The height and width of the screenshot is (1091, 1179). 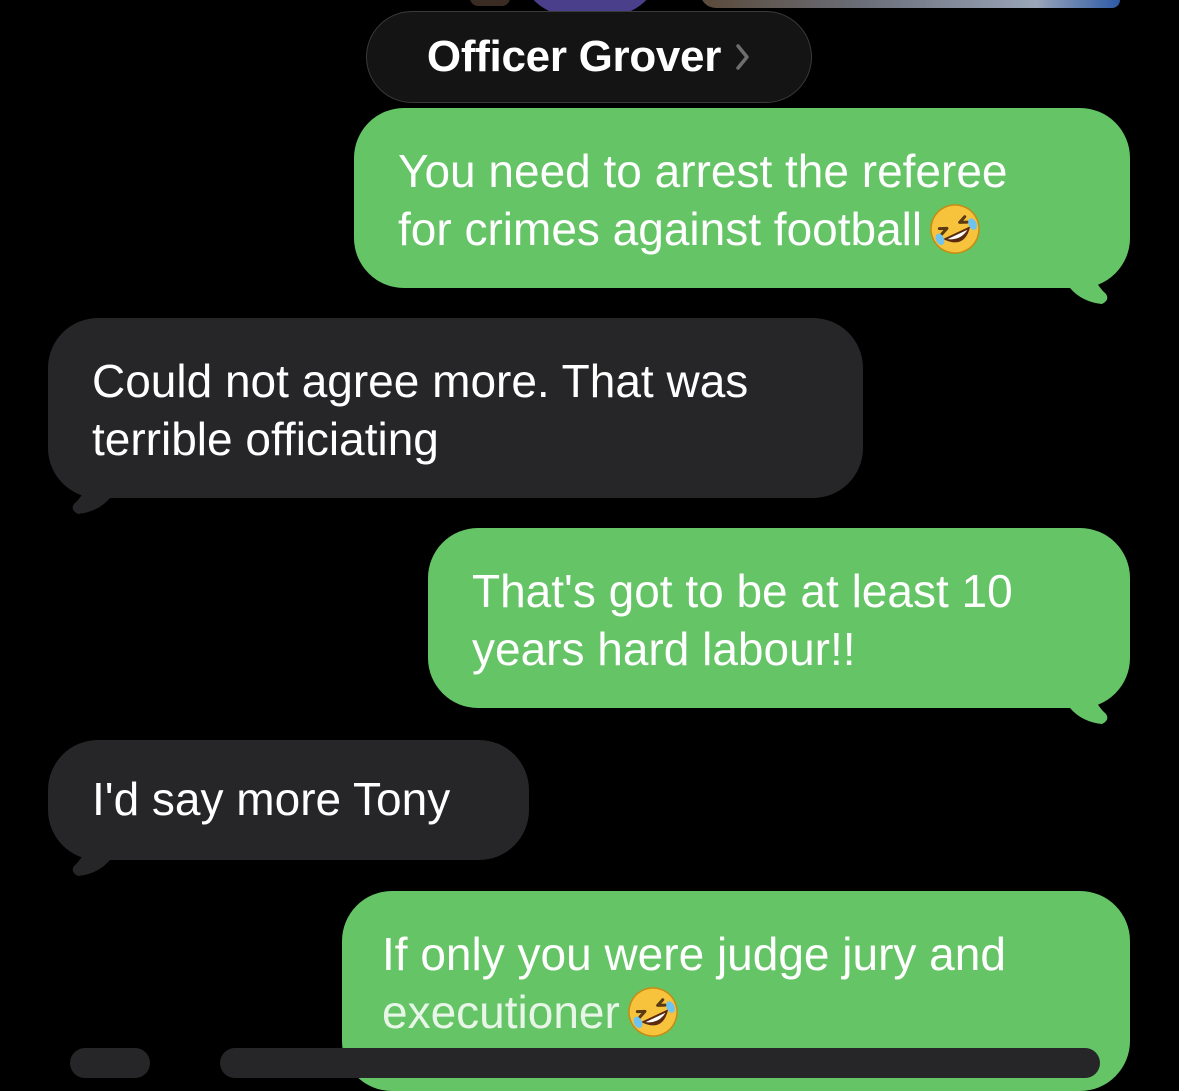 What do you see at coordinates (265, 439) in the screenshot?
I see `message-text-line: terrible officiating` at bounding box center [265, 439].